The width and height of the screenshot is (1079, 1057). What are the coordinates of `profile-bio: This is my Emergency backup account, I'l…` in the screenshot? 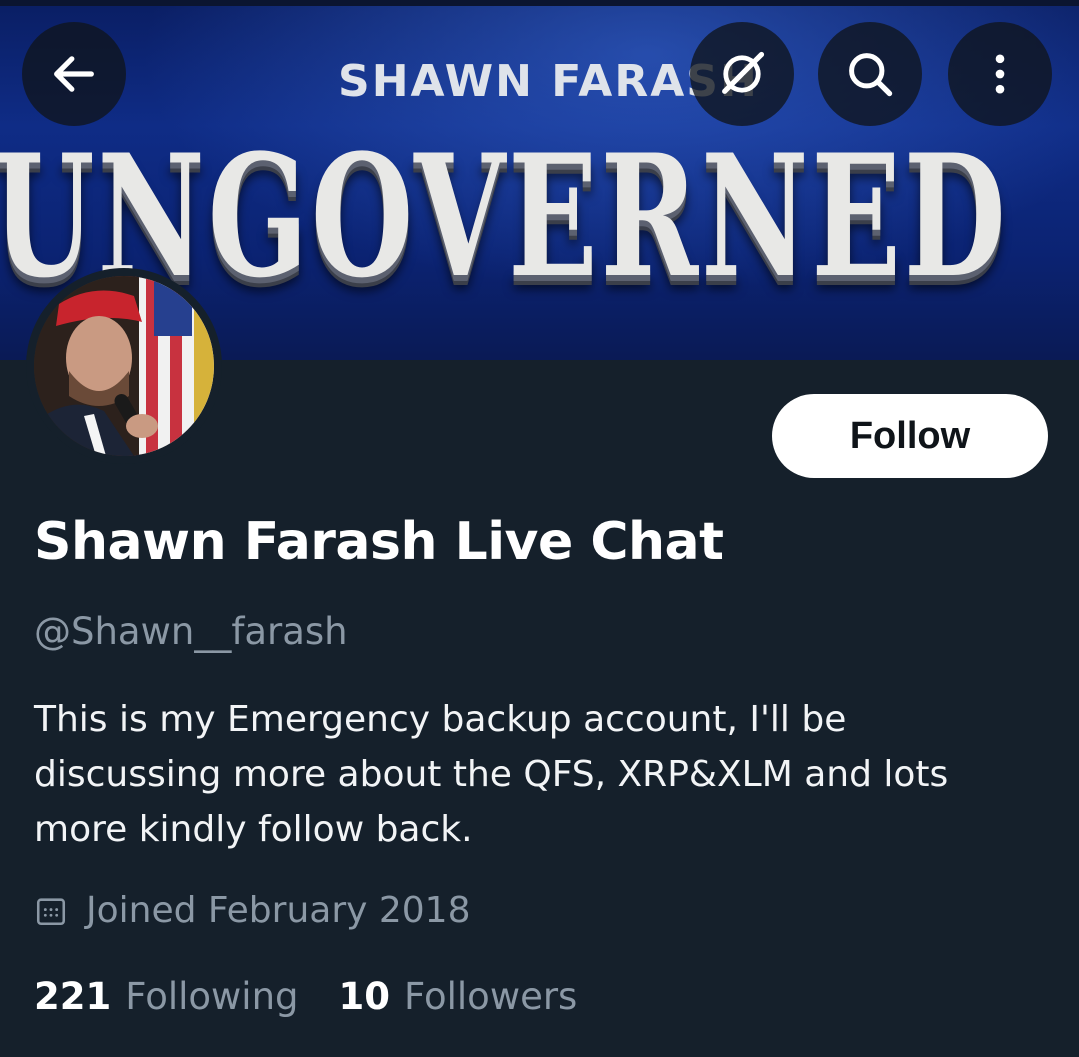 It's located at (491, 774).